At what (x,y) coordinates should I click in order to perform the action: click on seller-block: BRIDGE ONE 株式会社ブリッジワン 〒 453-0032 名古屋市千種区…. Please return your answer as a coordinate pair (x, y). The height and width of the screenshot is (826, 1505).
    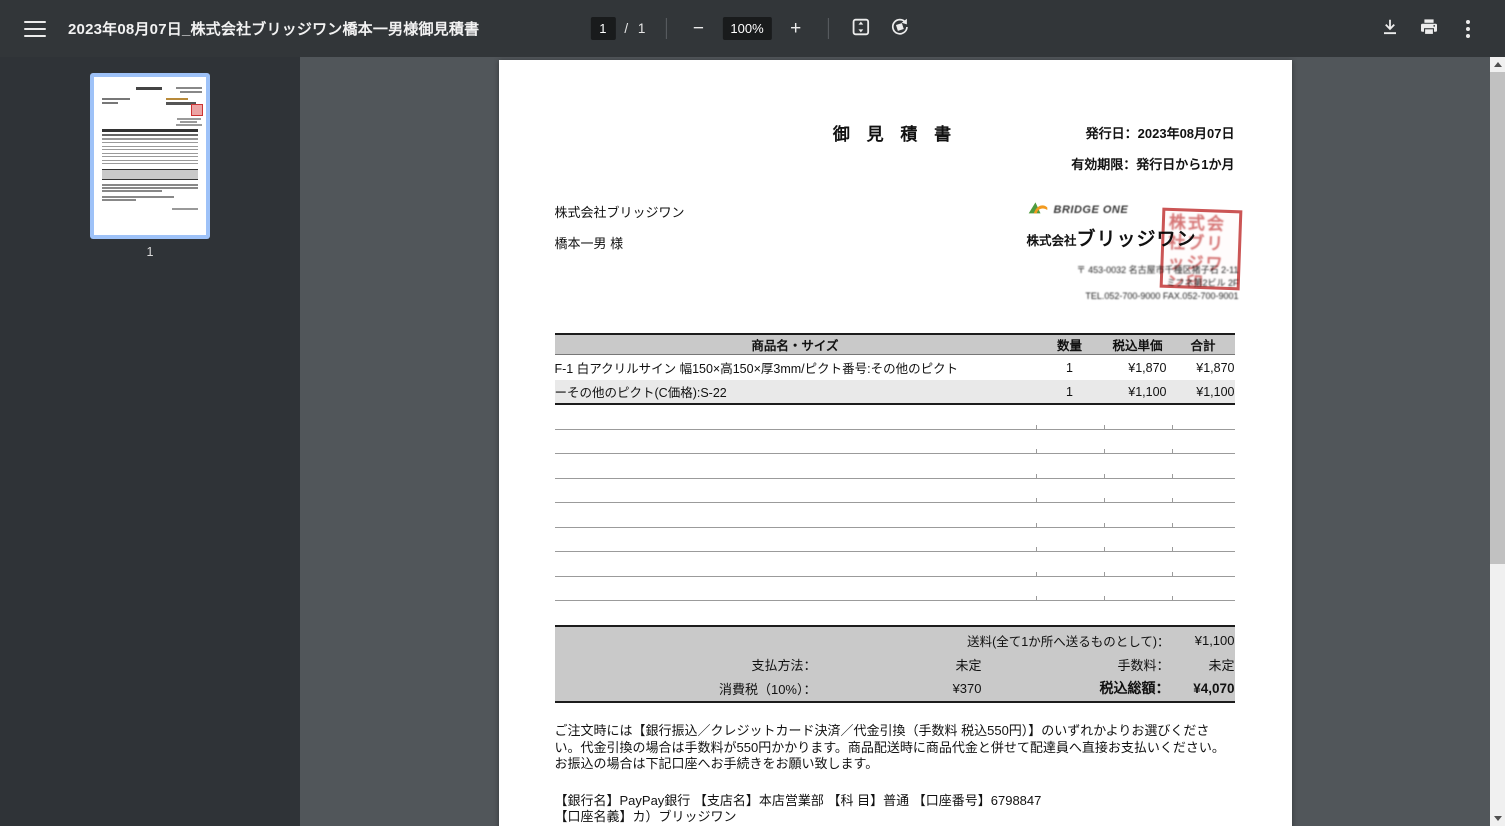
    Looking at the image, I should click on (1134, 251).